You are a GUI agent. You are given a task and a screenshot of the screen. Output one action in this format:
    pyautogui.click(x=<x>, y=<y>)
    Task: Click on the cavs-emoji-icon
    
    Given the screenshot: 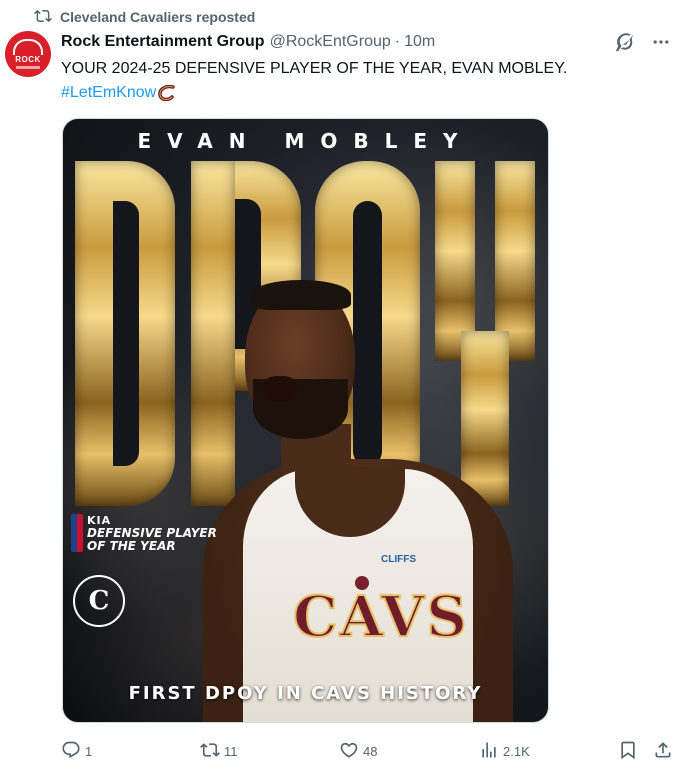 What is the action you would take?
    pyautogui.click(x=167, y=92)
    